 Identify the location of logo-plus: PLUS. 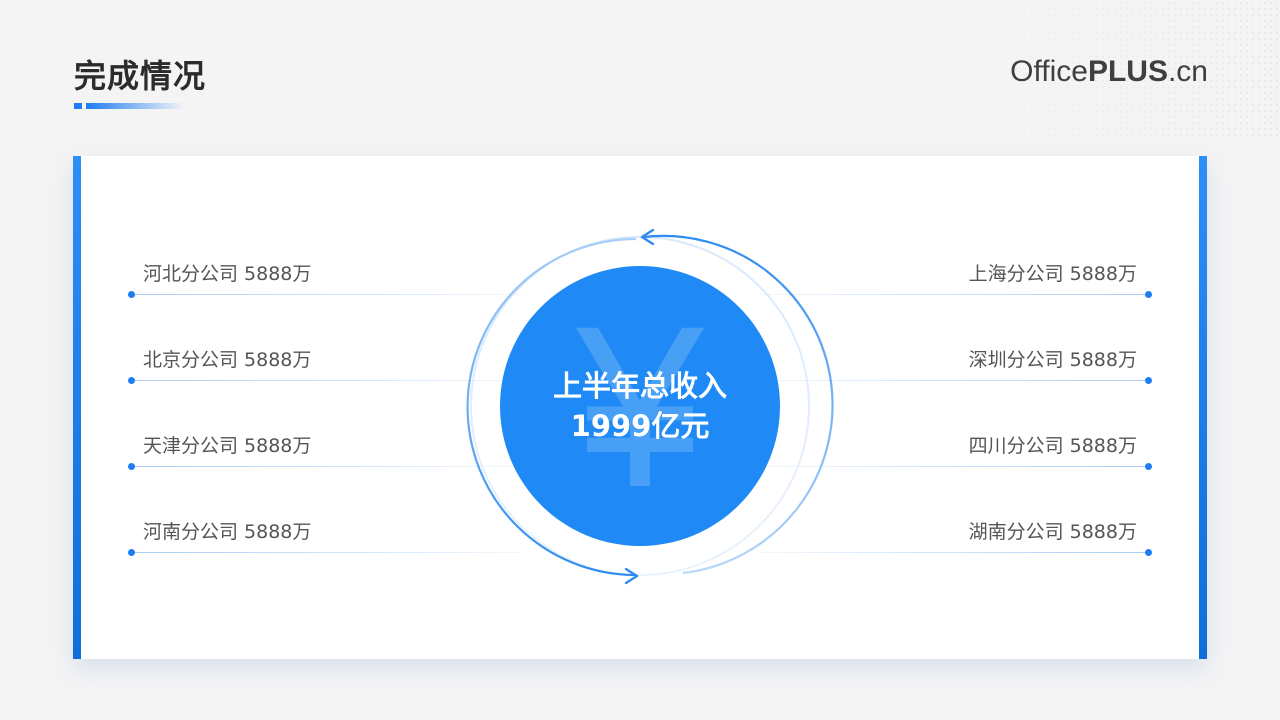
(1127, 71).